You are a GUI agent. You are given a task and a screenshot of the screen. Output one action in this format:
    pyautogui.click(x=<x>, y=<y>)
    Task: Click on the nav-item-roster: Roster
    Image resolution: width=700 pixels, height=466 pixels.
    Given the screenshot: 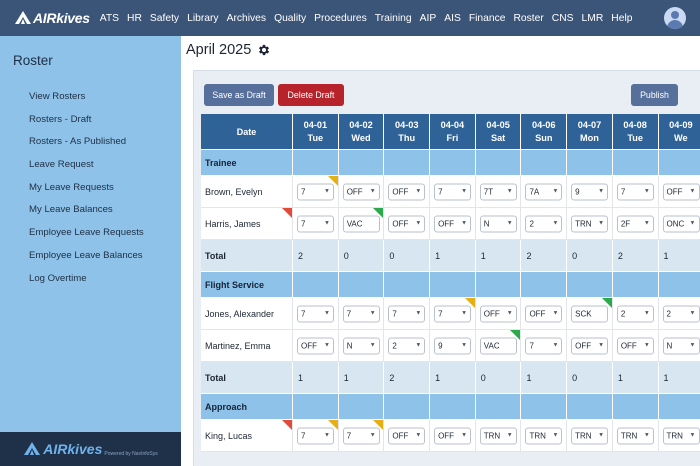 What is the action you would take?
    pyautogui.click(x=528, y=18)
    